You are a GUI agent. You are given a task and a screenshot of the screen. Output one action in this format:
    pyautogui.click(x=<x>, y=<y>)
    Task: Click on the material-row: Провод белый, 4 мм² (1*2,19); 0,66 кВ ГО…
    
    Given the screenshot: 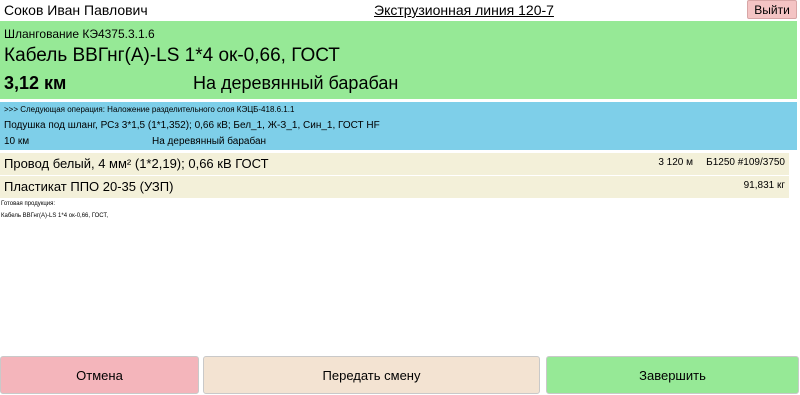 What is the action you would take?
    pyautogui.click(x=394, y=164)
    